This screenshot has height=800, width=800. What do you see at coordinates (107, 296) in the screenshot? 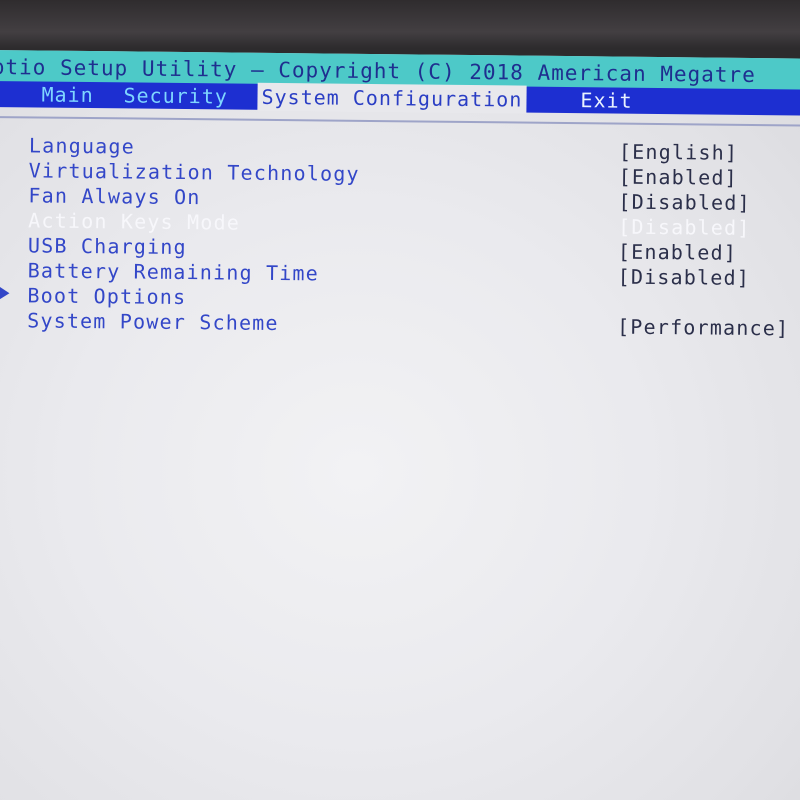
I see `setting-label: Boot Options` at bounding box center [107, 296].